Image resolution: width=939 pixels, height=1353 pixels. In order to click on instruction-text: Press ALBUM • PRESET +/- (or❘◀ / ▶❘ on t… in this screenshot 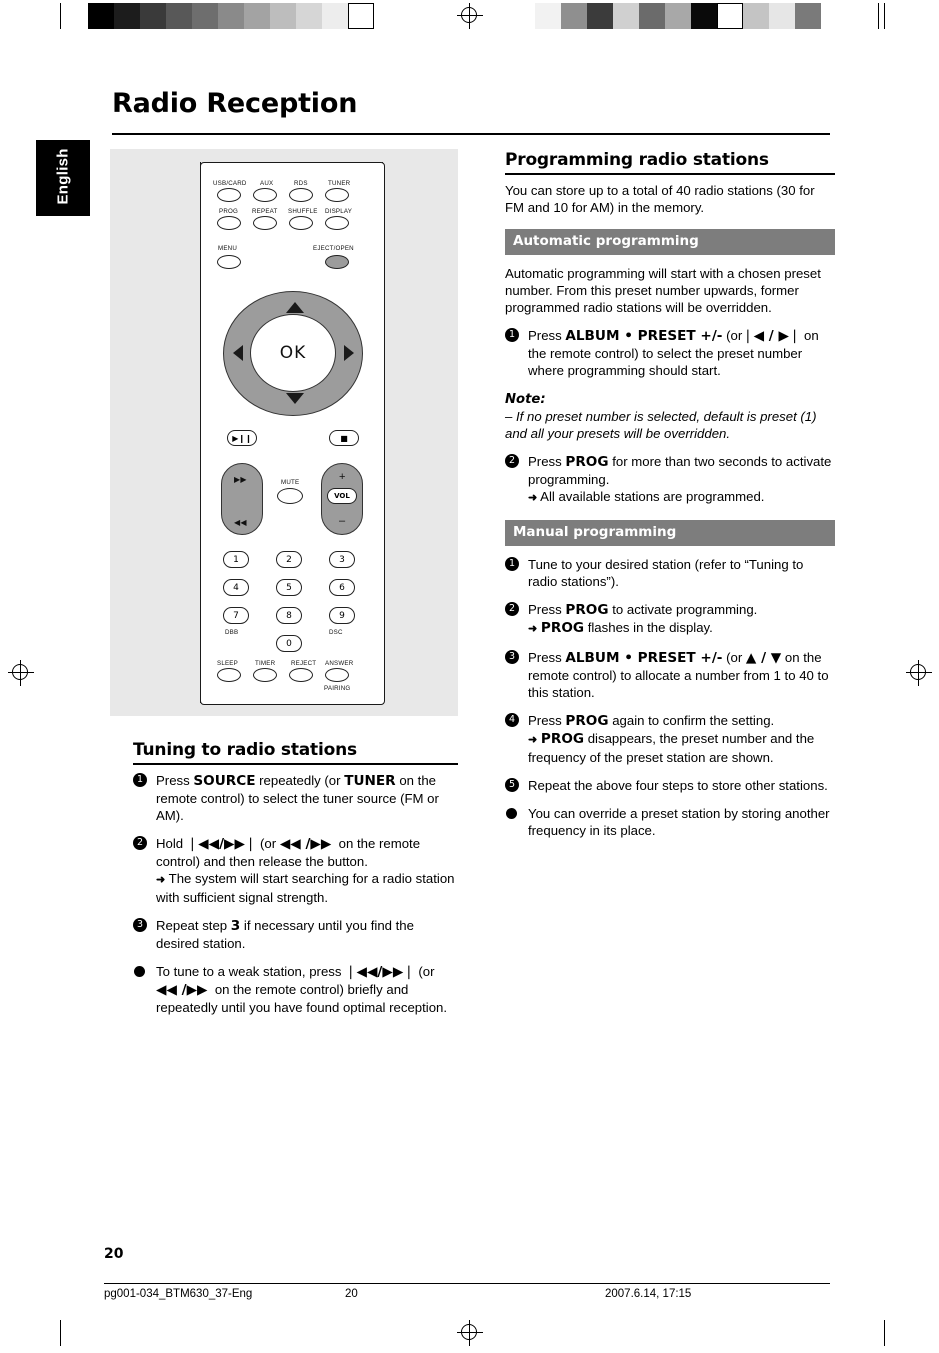, I will do `click(673, 352)`.